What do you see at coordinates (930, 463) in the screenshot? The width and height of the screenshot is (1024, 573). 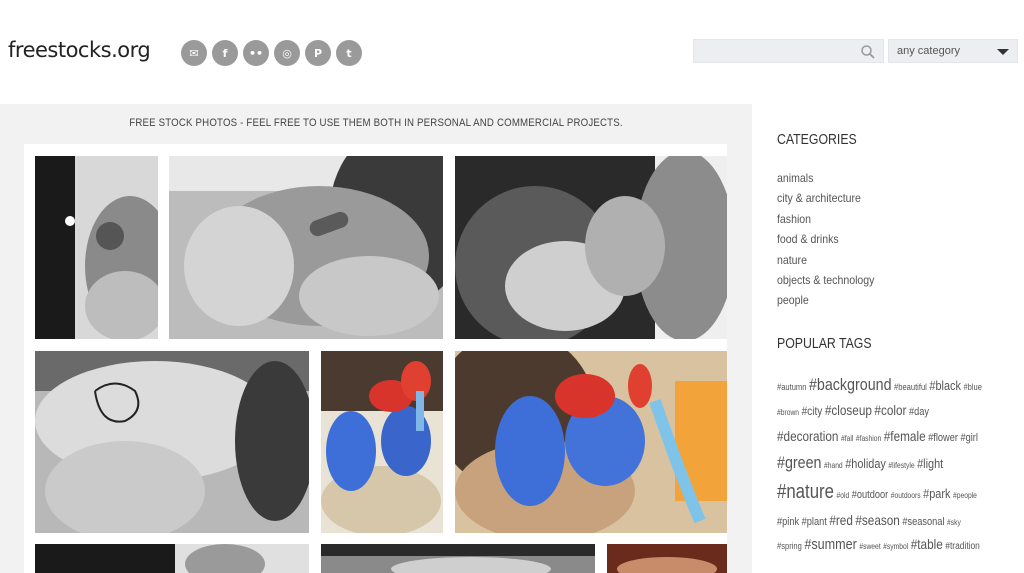 I see `tag-link: #light` at bounding box center [930, 463].